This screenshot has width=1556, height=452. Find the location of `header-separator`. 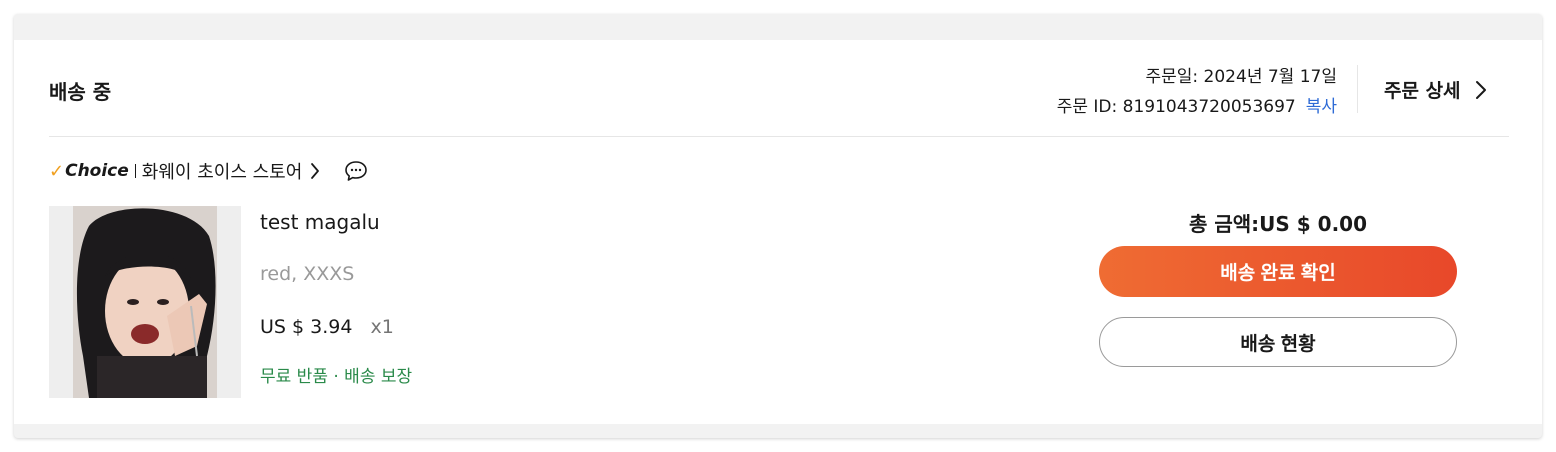

header-separator is located at coordinates (779, 136).